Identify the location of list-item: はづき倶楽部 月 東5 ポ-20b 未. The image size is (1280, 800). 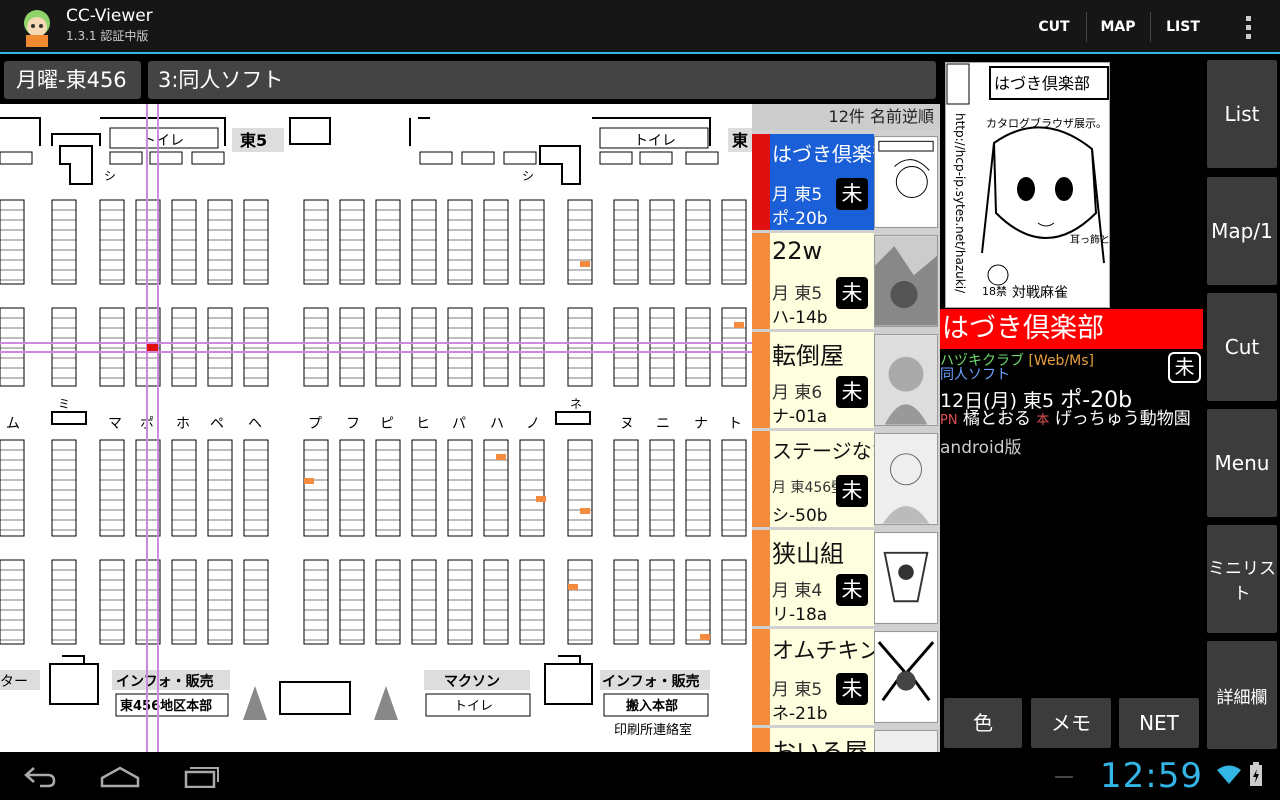
(846, 182).